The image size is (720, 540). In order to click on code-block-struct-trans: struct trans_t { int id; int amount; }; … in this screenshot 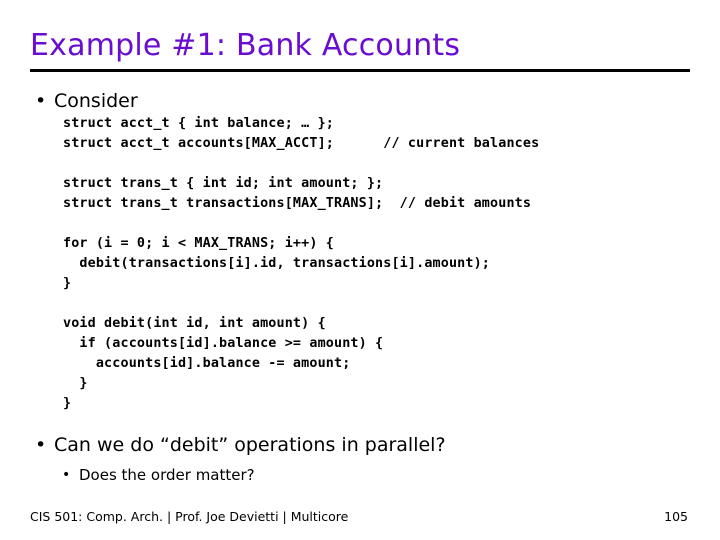, I will do `click(297, 193)`.